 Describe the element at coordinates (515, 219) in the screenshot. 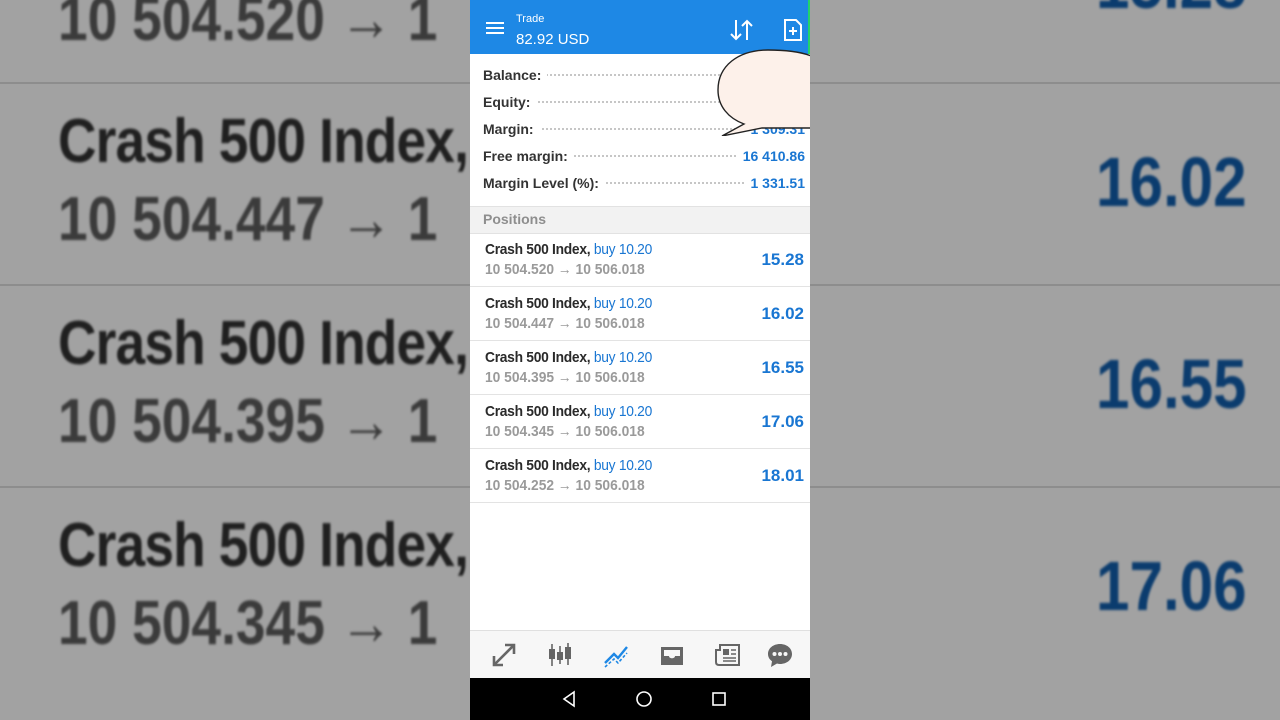

I see `positions-header-label: Positions` at that location.